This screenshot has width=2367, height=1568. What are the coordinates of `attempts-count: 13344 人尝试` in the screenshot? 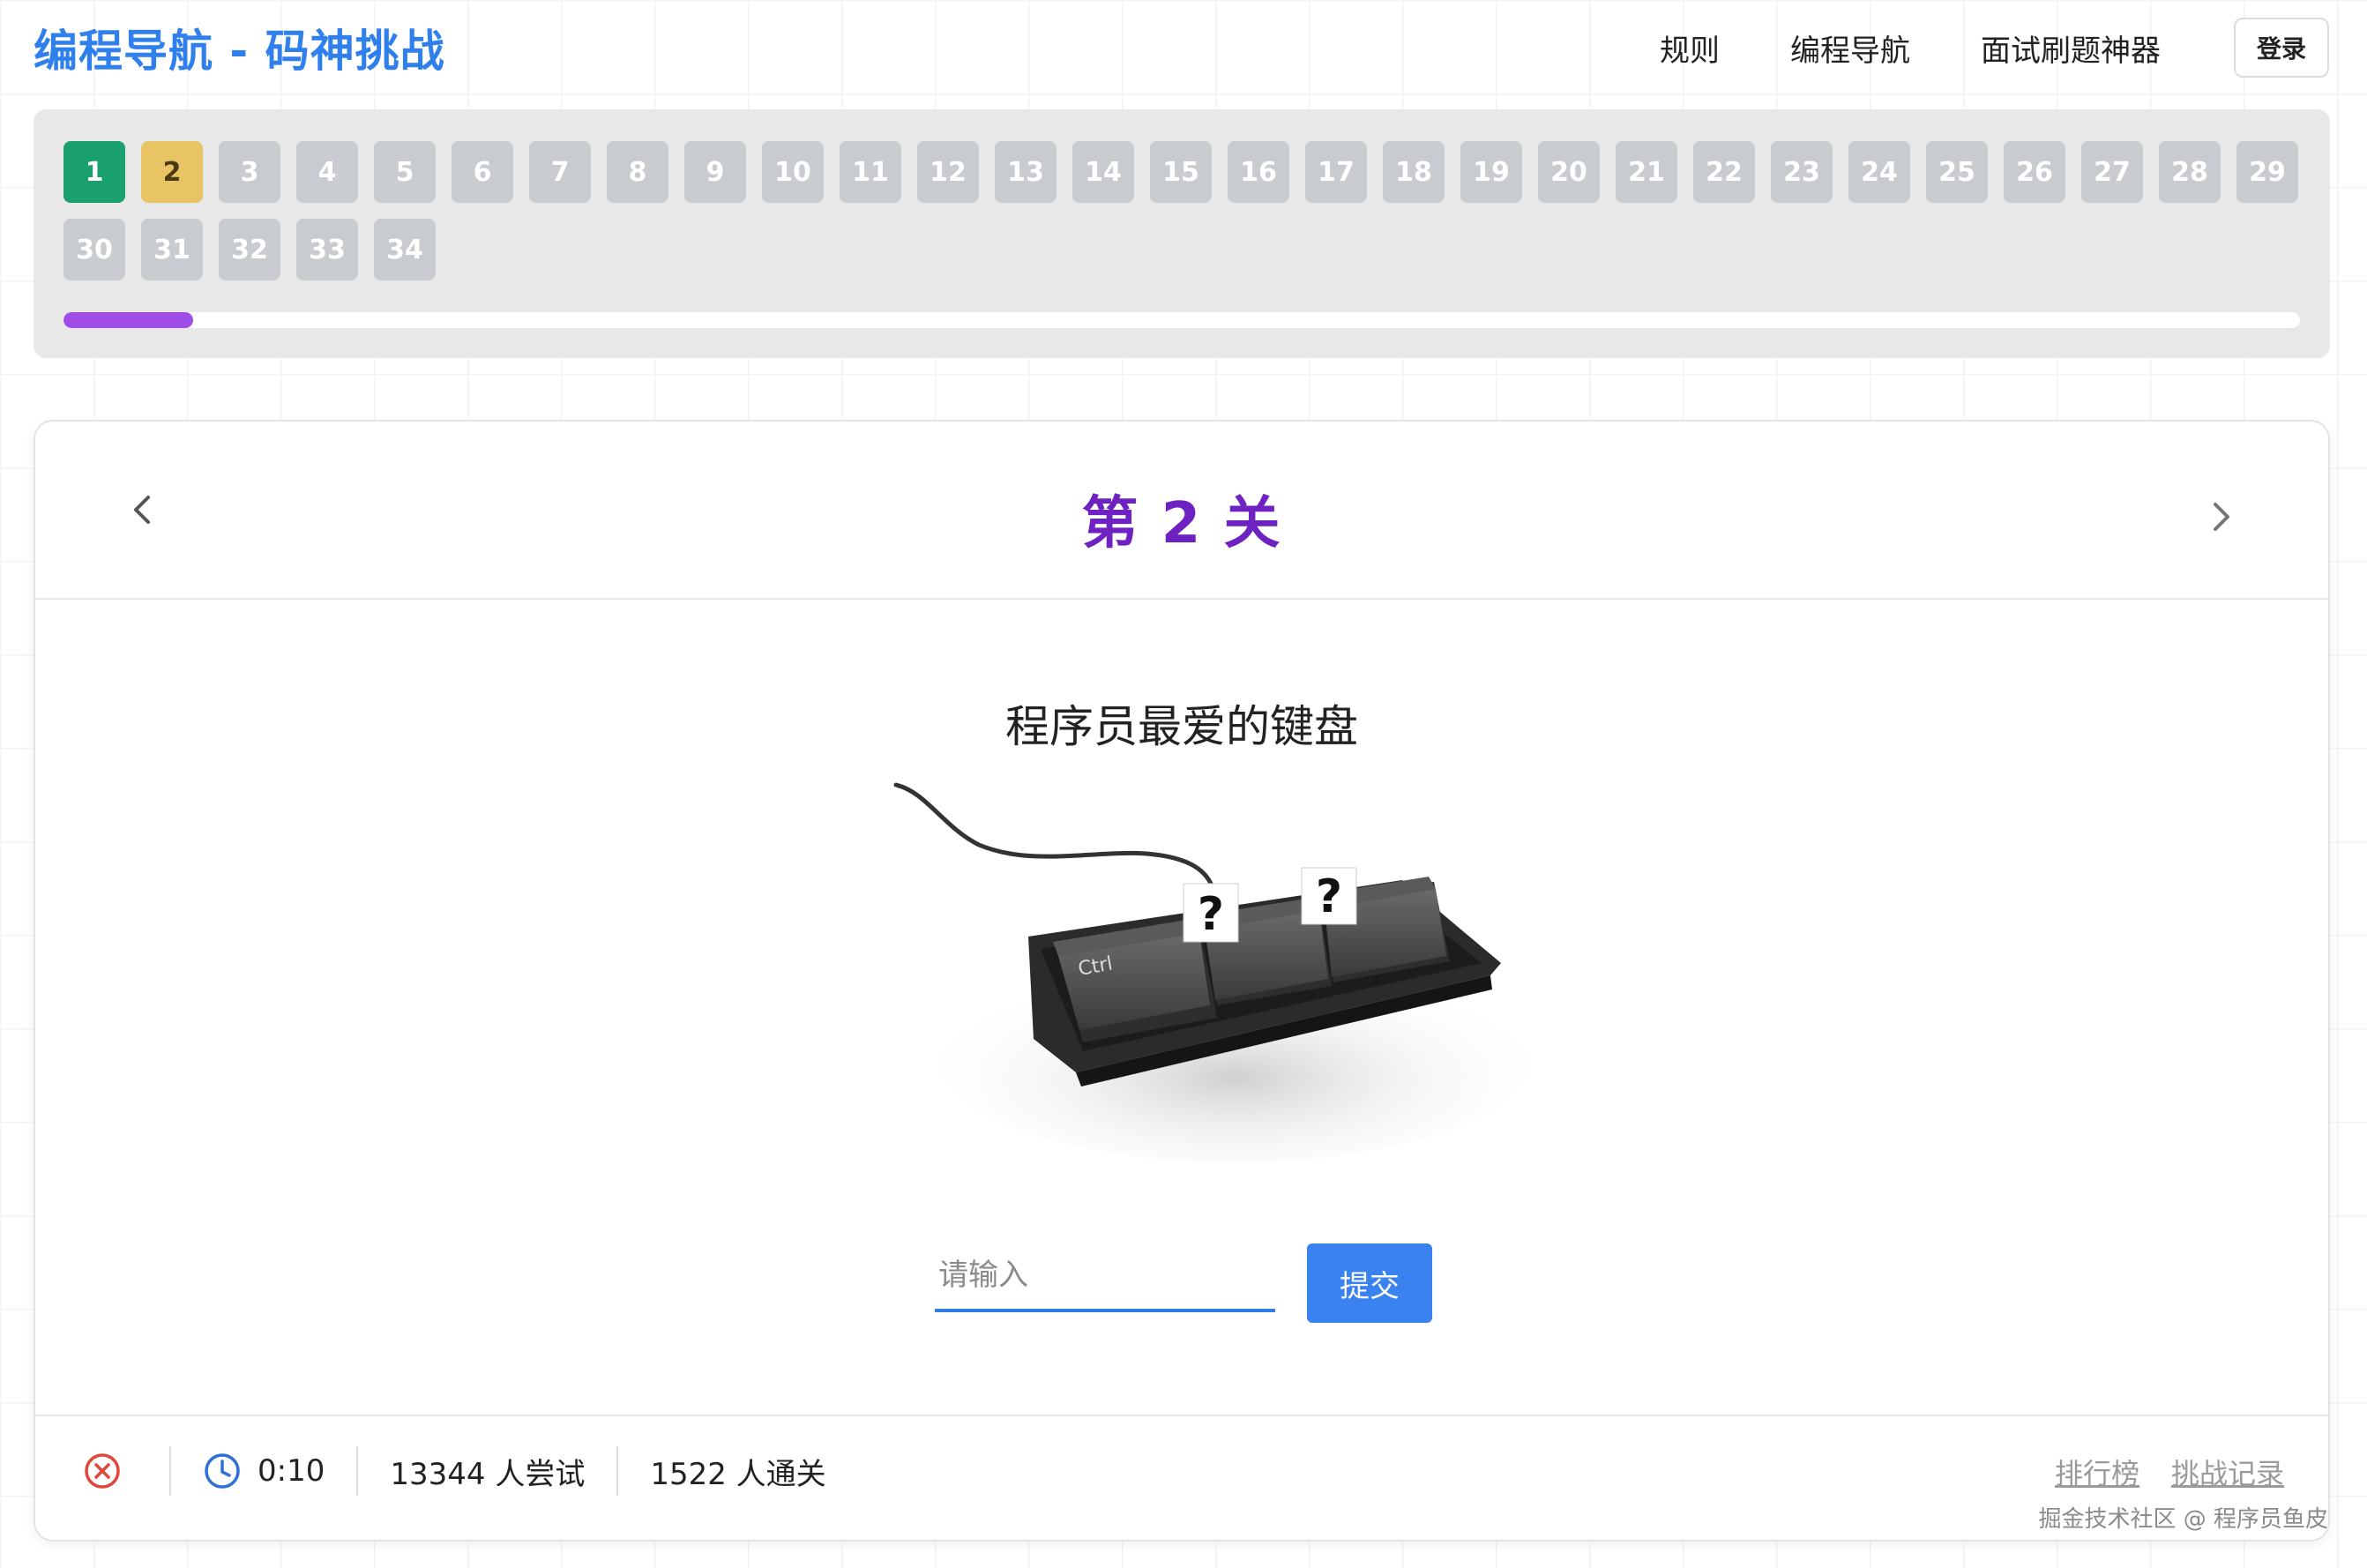 It's located at (486, 1471).